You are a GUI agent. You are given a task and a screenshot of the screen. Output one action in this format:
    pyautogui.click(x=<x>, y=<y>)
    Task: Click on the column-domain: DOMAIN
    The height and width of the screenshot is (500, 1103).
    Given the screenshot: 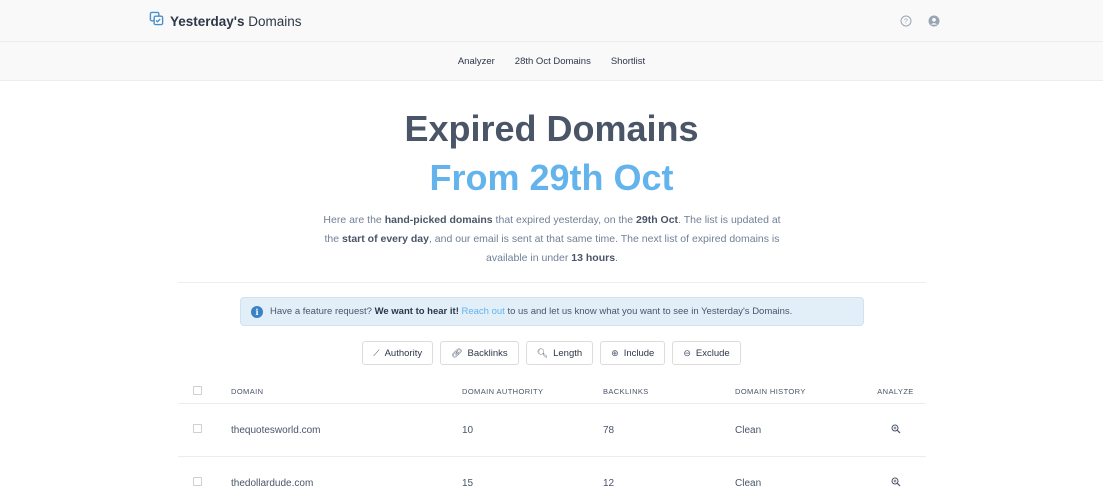 What is the action you would take?
    pyautogui.click(x=346, y=391)
    